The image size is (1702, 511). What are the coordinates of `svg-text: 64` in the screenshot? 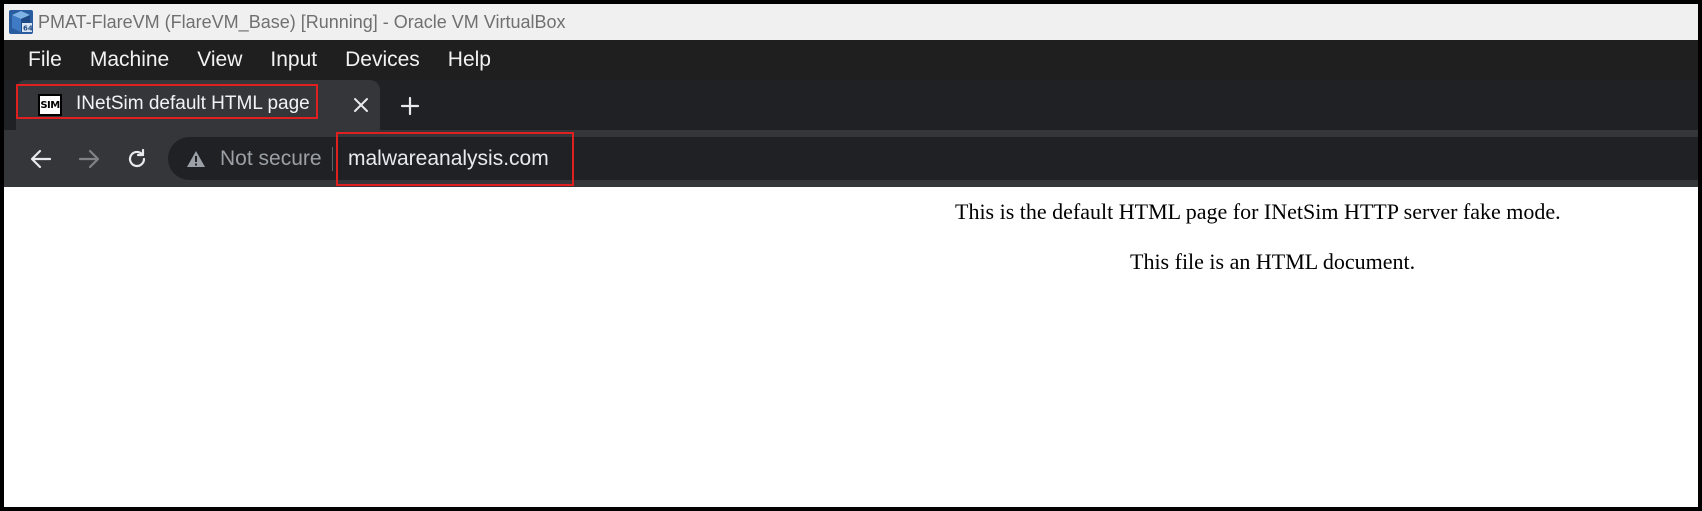 It's located at (28, 29).